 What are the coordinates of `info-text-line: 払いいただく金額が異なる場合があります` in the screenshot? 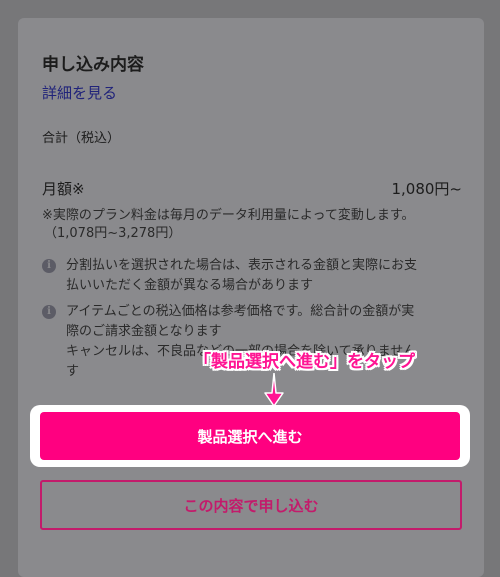 It's located at (190, 285).